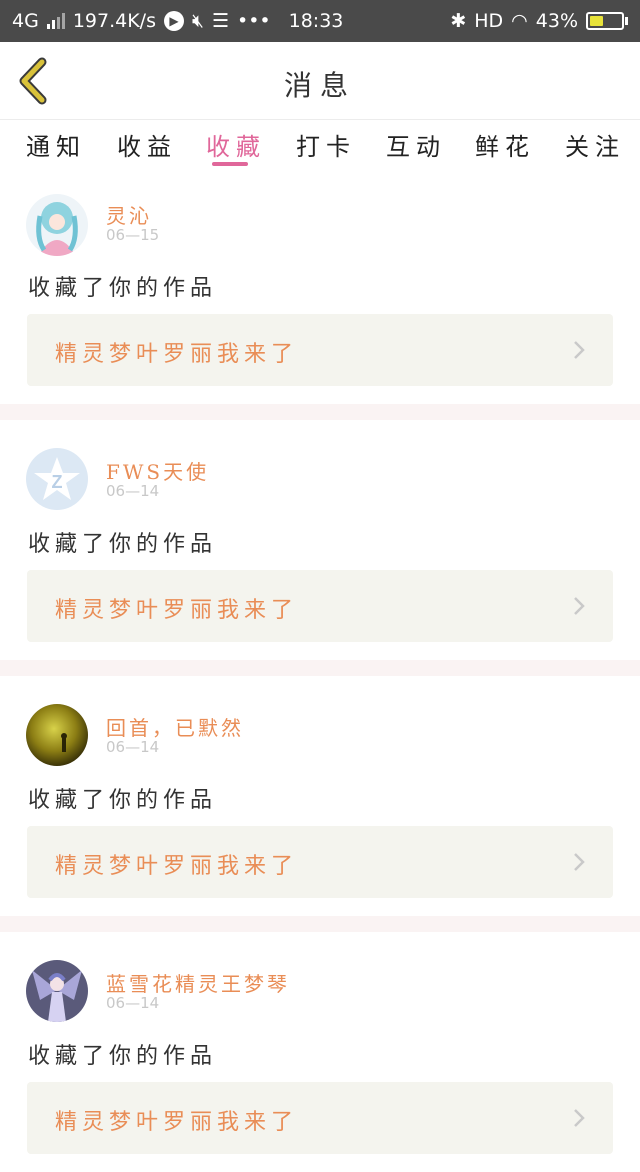  Describe the element at coordinates (519, 21) in the screenshot. I see `wifi-icon: ◠` at that location.